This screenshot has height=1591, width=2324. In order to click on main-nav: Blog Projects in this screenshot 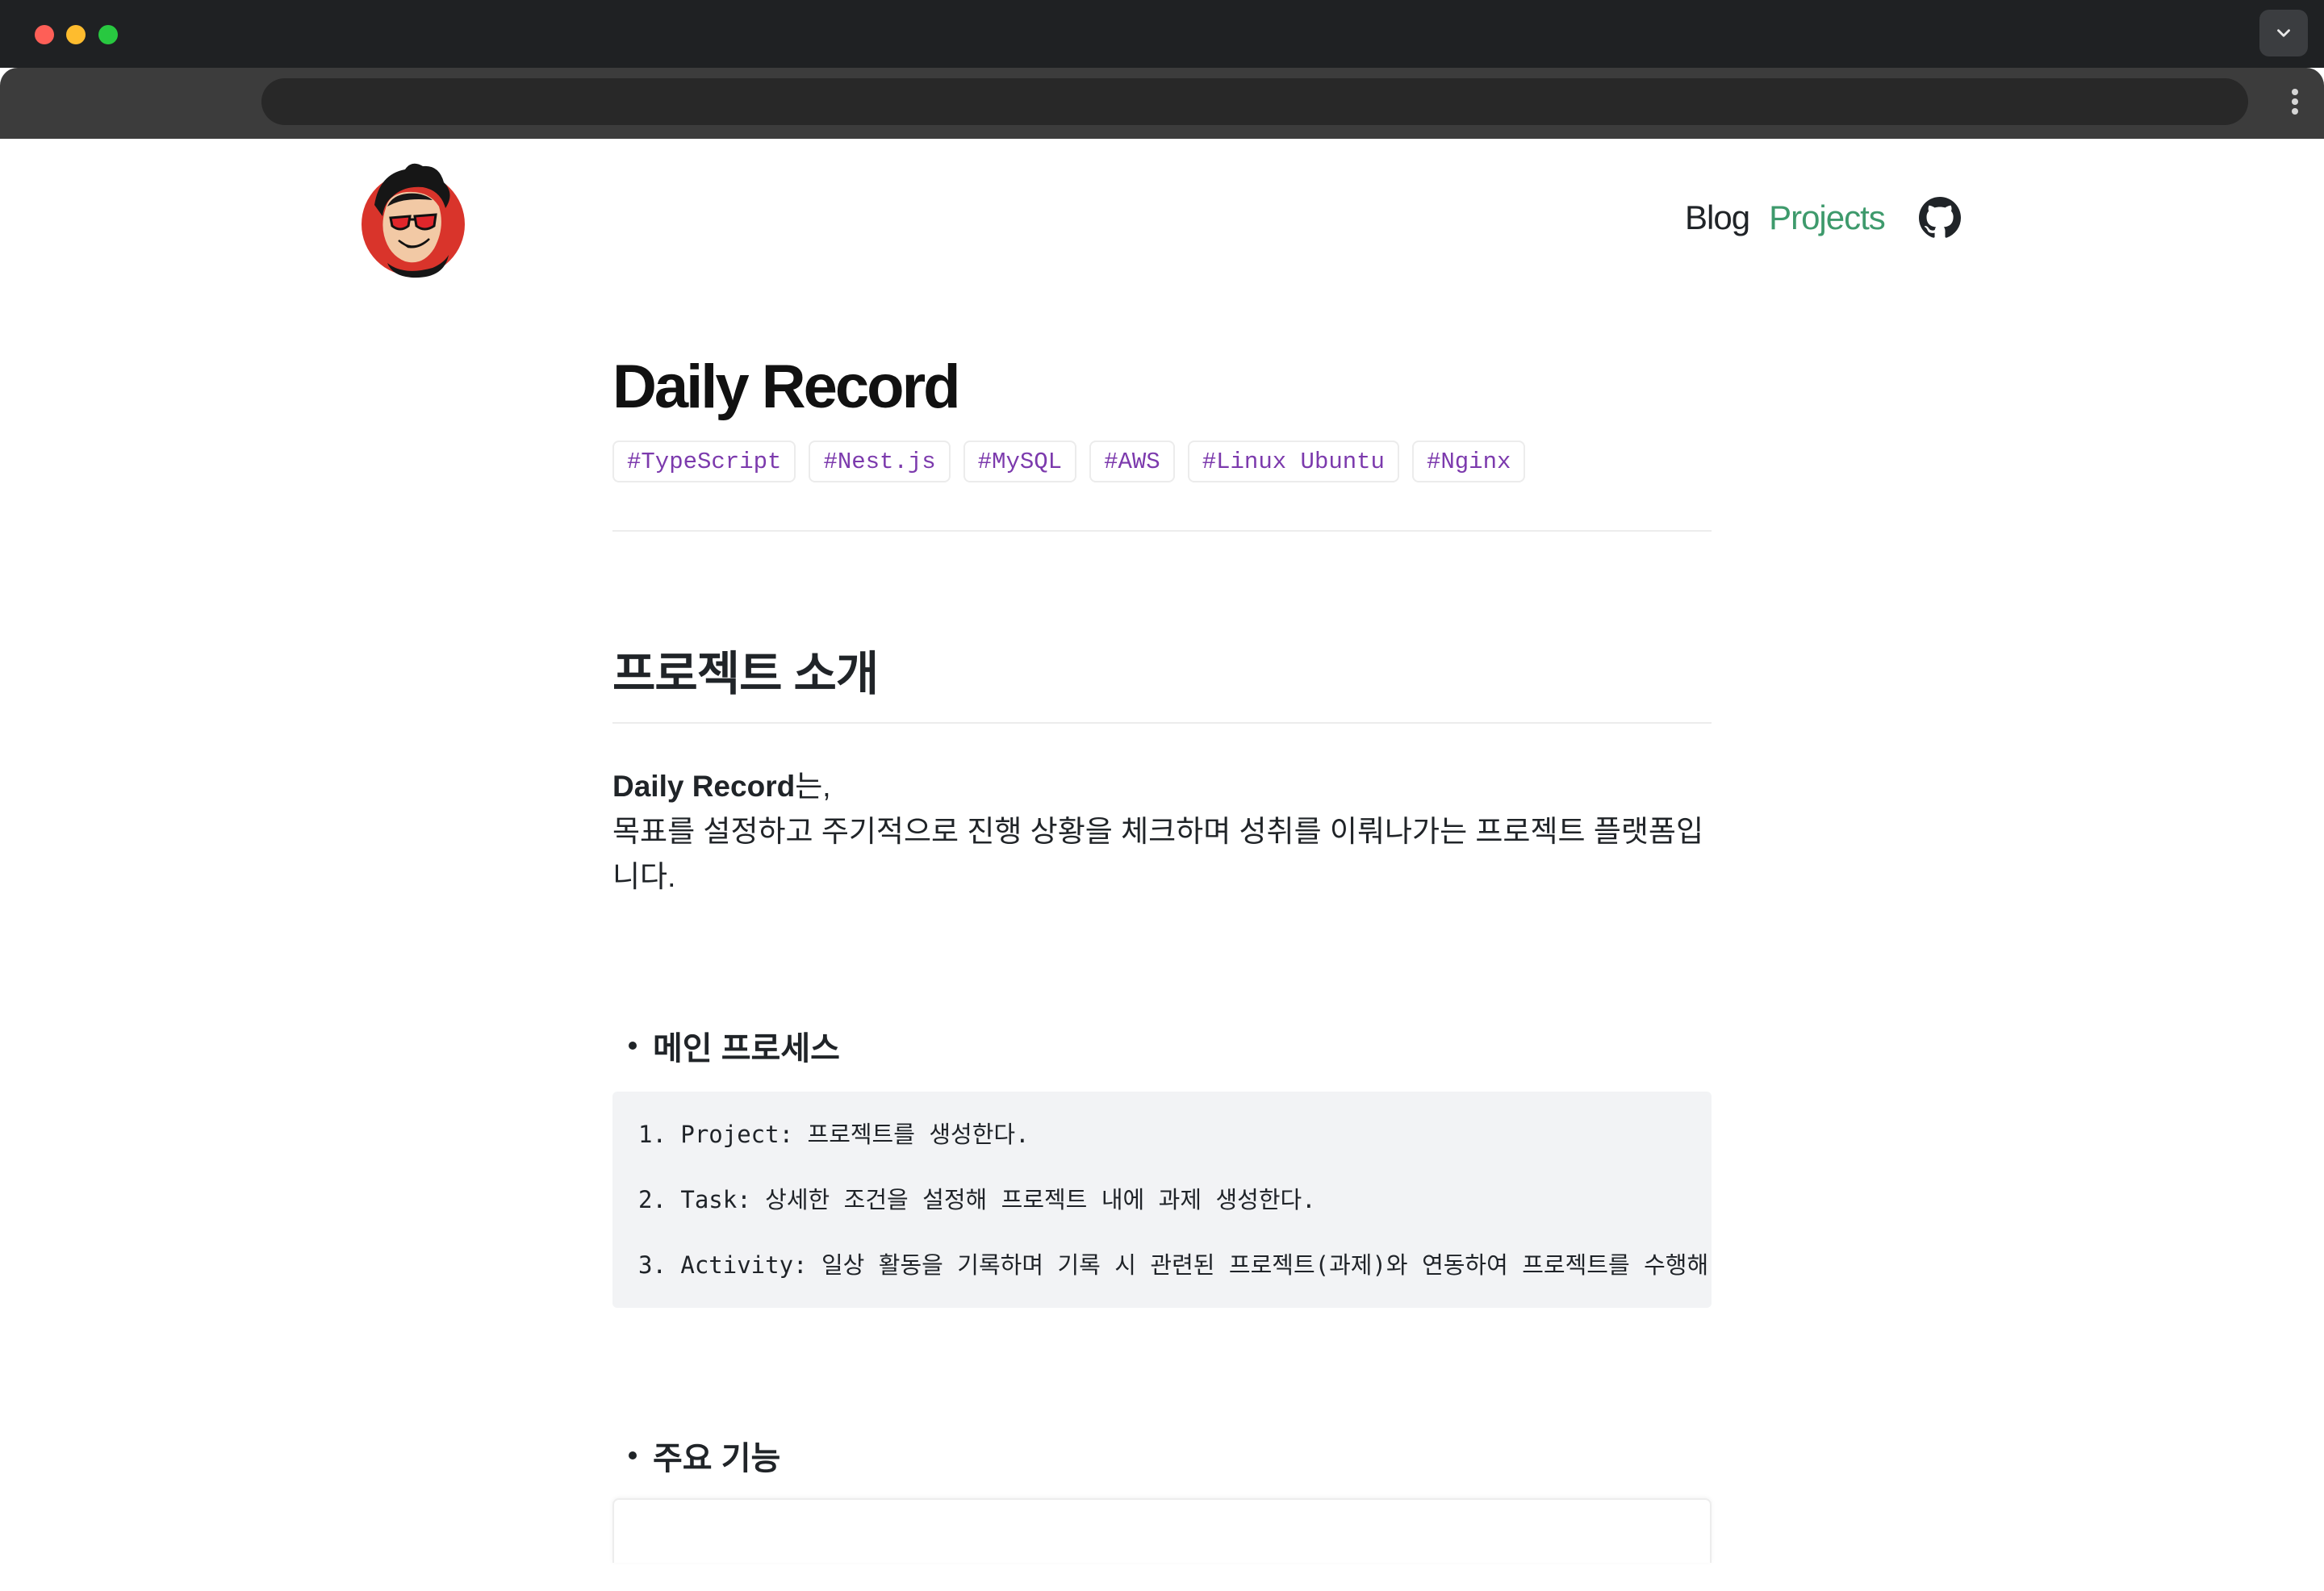, I will do `click(1785, 218)`.